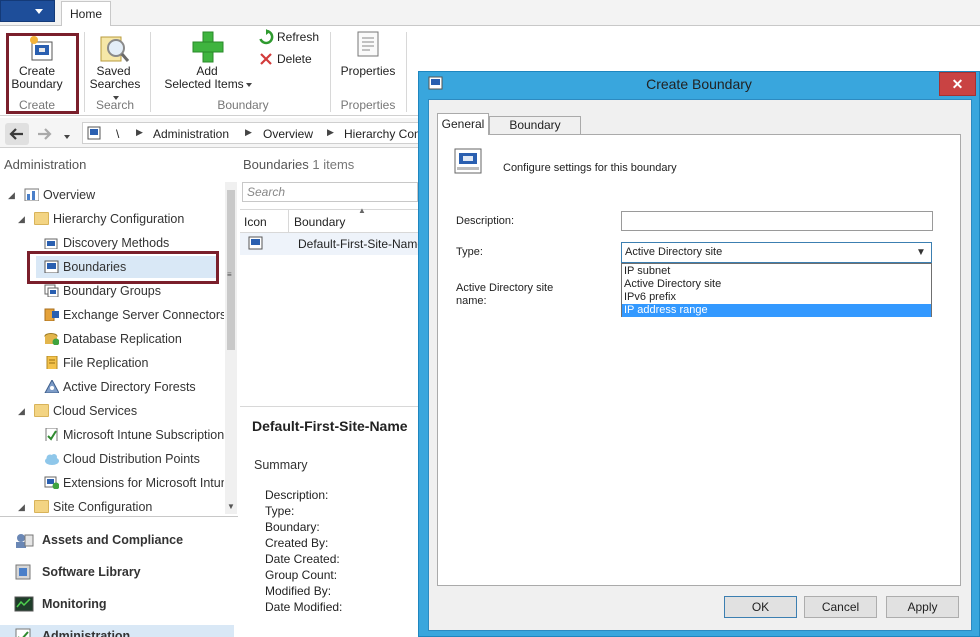  What do you see at coordinates (301, 575) in the screenshot?
I see `detail-field-group-count: Group Count:` at bounding box center [301, 575].